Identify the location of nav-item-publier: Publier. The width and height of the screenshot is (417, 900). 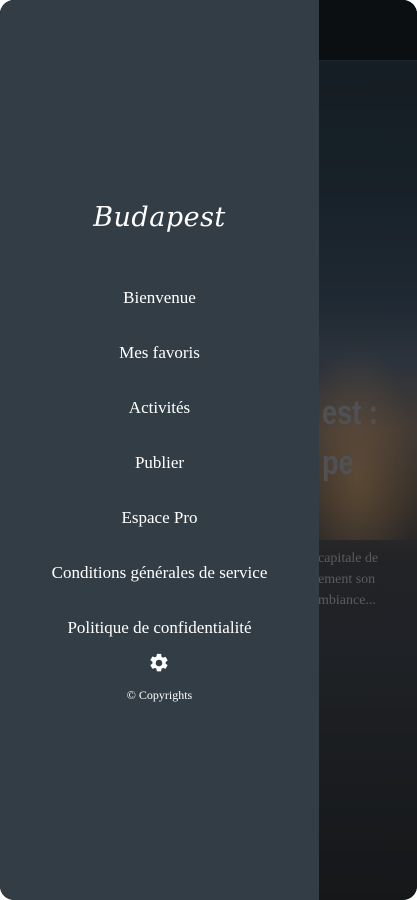
(159, 462).